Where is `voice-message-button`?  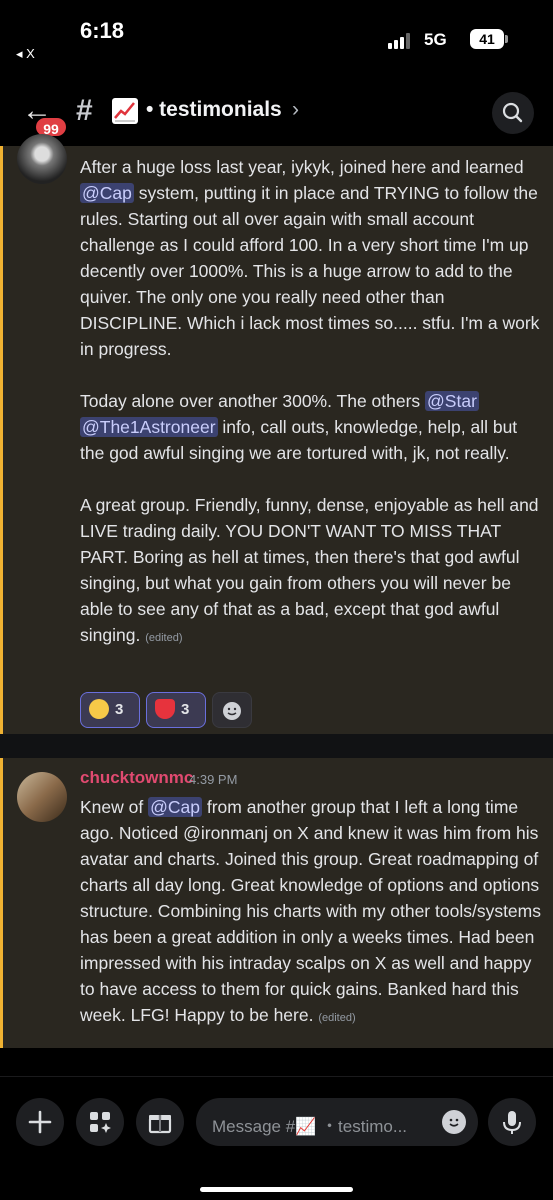
voice-message-button is located at coordinates (512, 1122).